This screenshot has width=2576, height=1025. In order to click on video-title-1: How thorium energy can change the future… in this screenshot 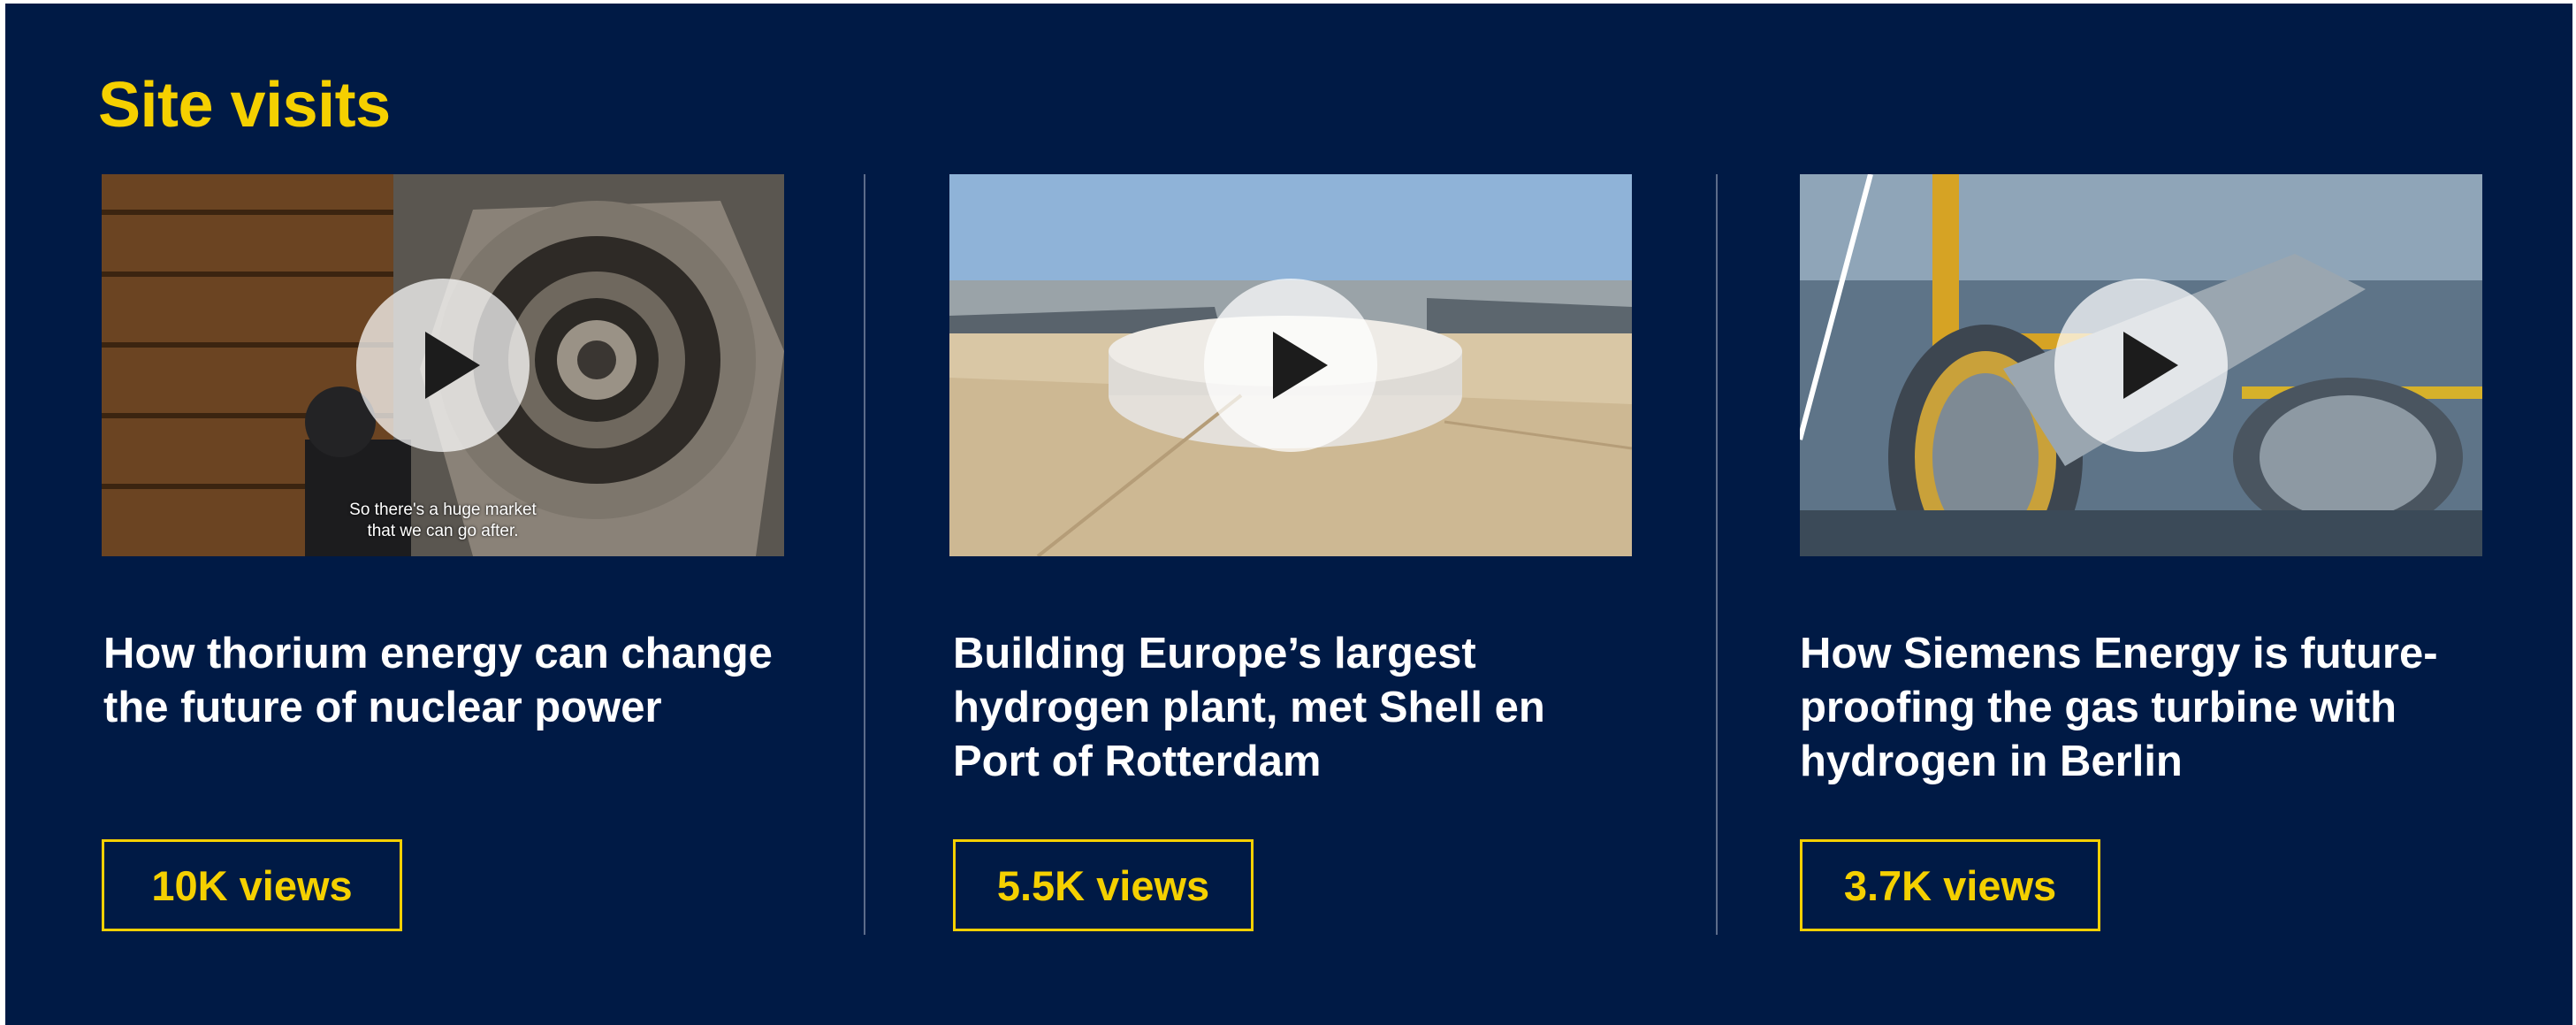, I will do `click(448, 681)`.